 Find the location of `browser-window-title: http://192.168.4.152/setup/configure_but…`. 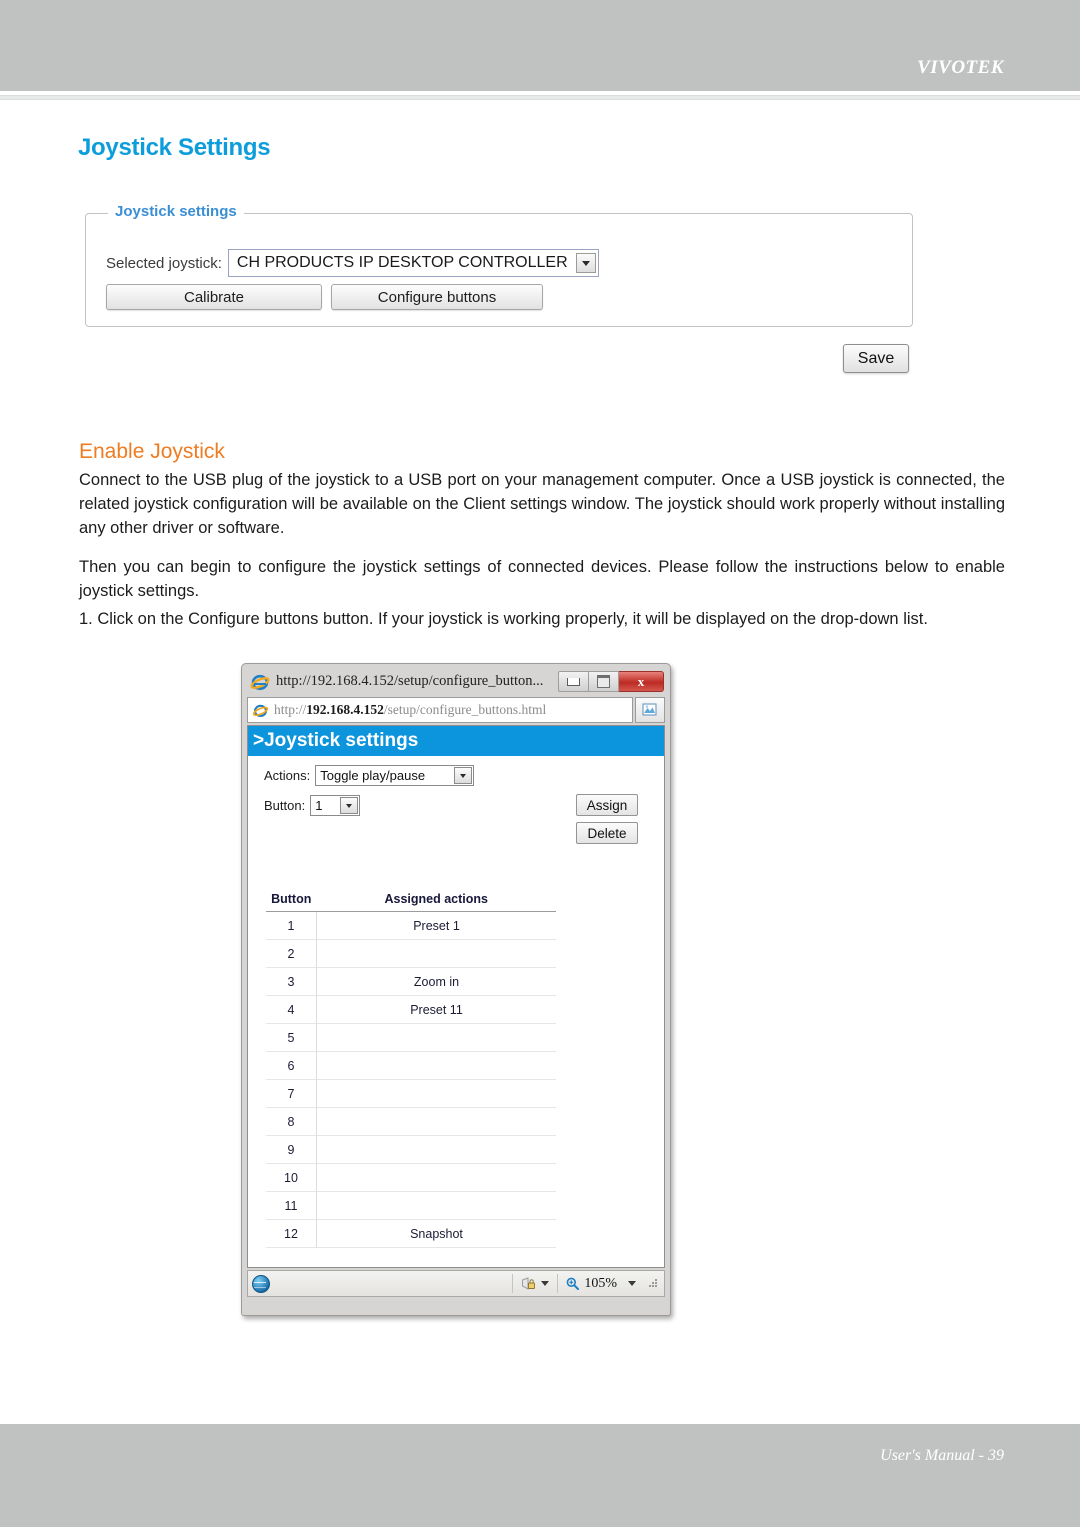

browser-window-title: http://192.168.4.152/setup/configure_but… is located at coordinates (410, 681).